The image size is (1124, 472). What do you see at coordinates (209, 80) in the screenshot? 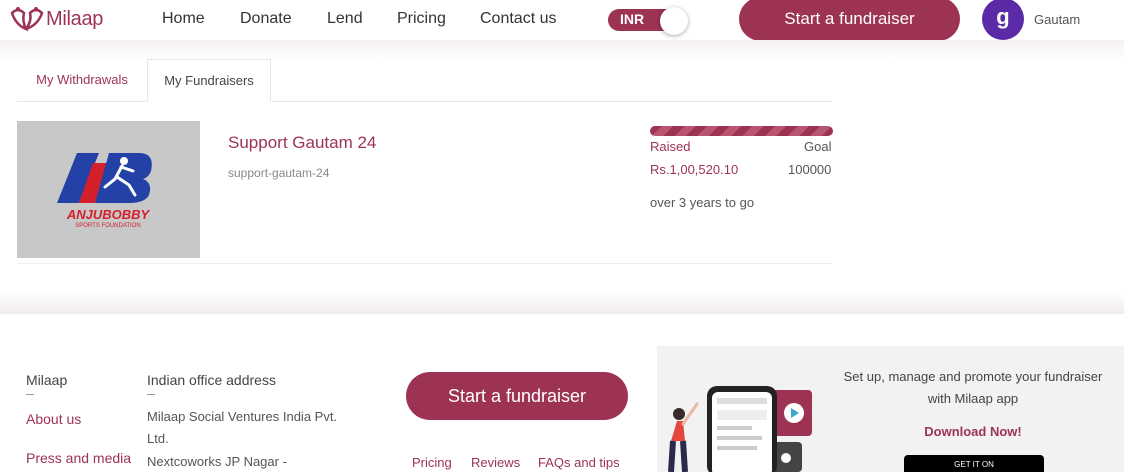
I see `tab-my-fundraisers: My Fundraisers` at bounding box center [209, 80].